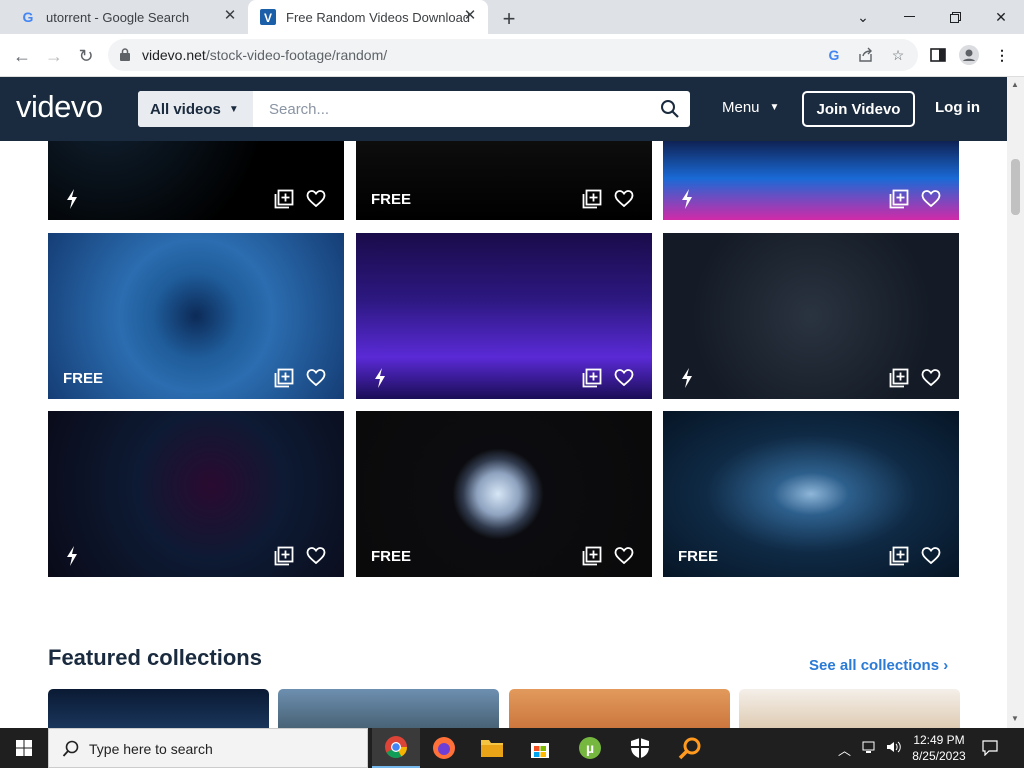  What do you see at coordinates (59, 107) in the screenshot?
I see `videvo-logo: videvo` at bounding box center [59, 107].